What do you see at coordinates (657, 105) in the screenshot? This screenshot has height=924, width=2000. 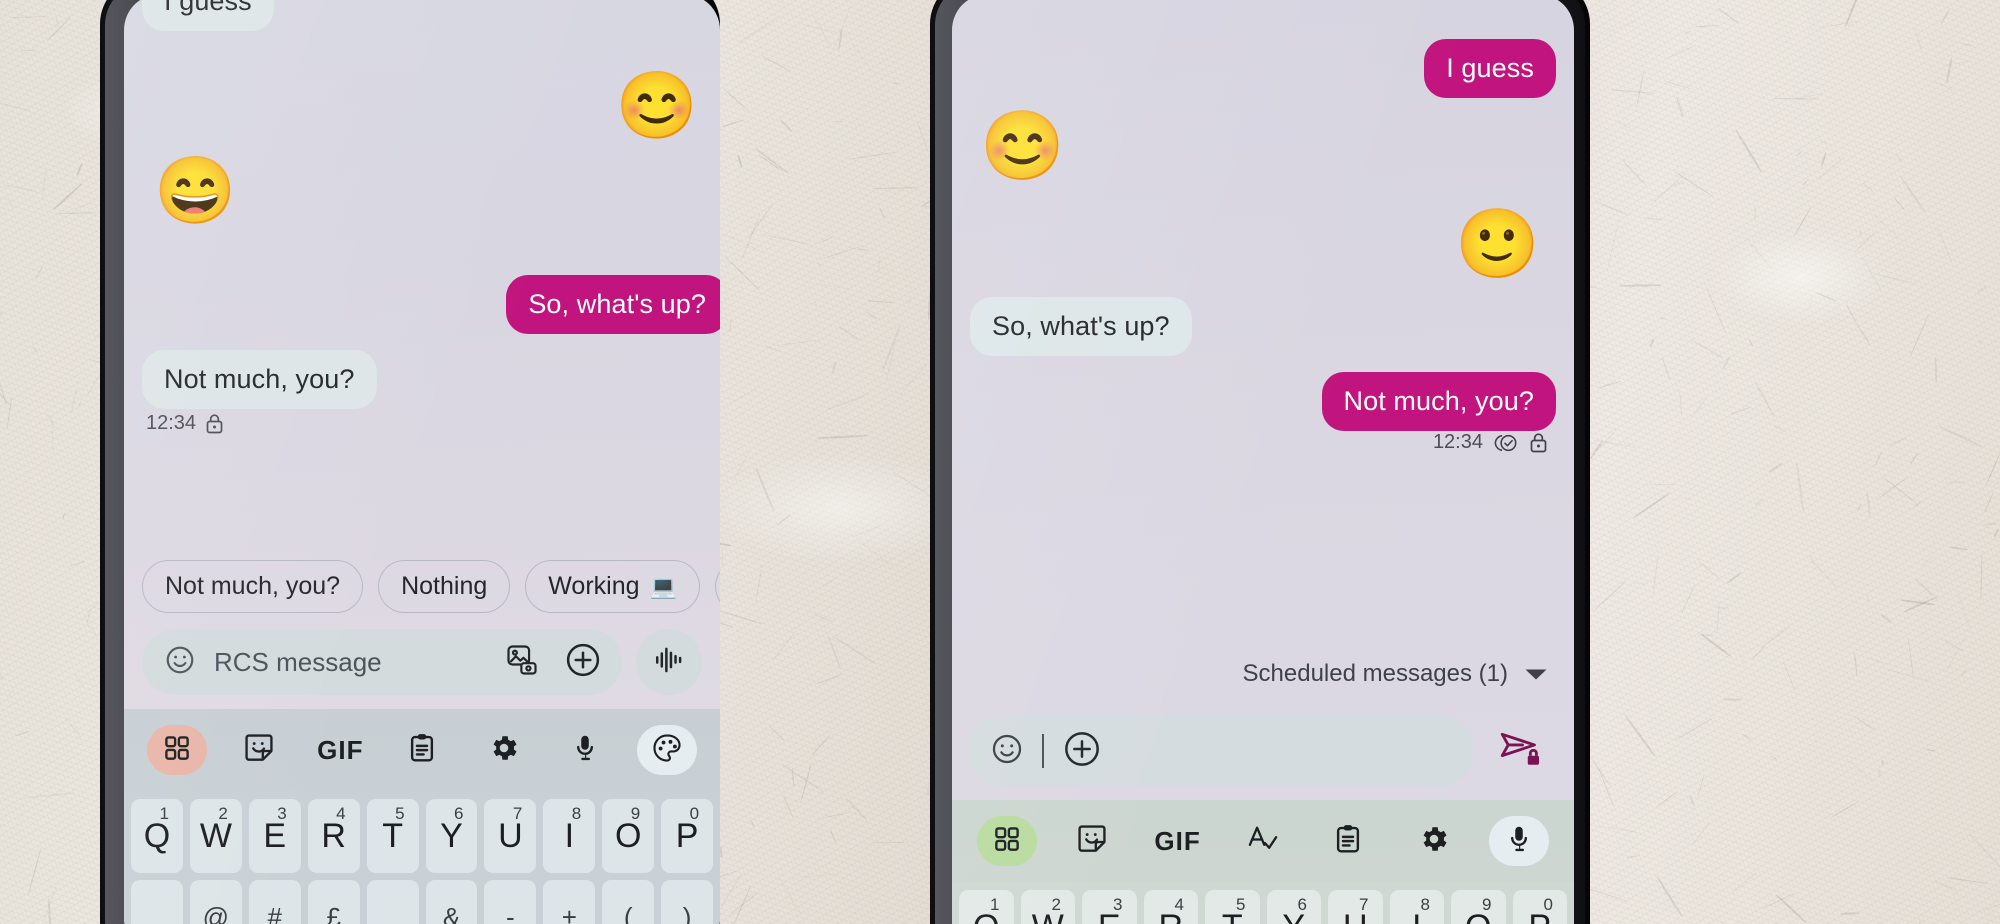 I see `message-emoji-outgoing: 😊` at bounding box center [657, 105].